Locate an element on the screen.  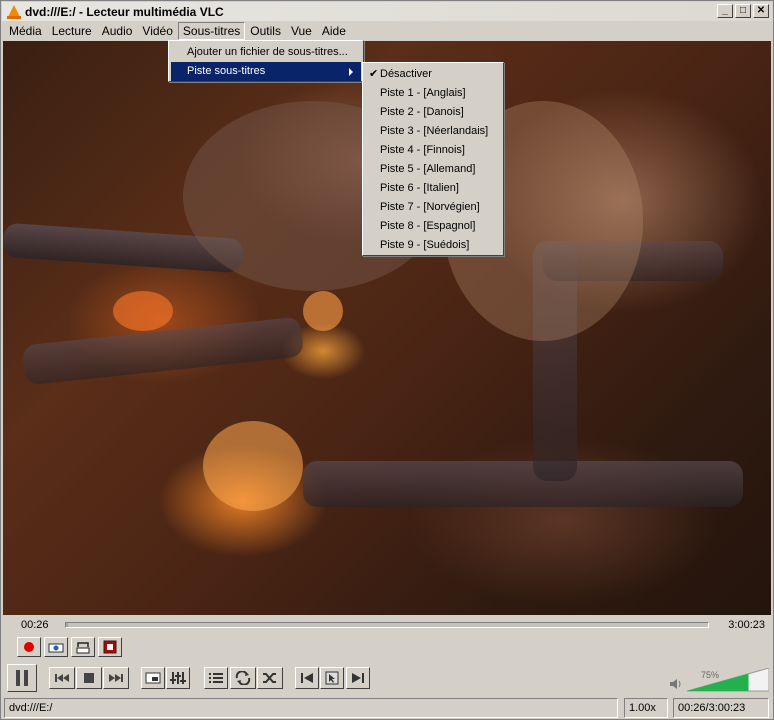
loop-ab-icon is located at coordinates (83, 648).